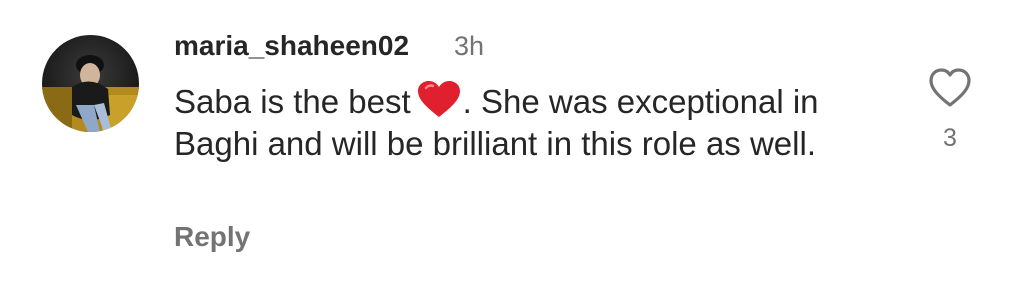  I want to click on avatar-photo, so click(90, 83).